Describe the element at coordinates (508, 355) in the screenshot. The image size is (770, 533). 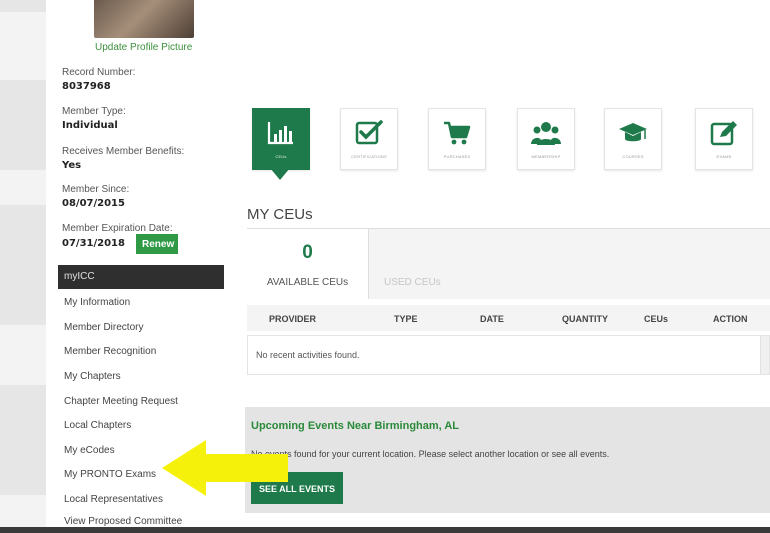
I see `ceu-table-body: No recent activities found.` at that location.